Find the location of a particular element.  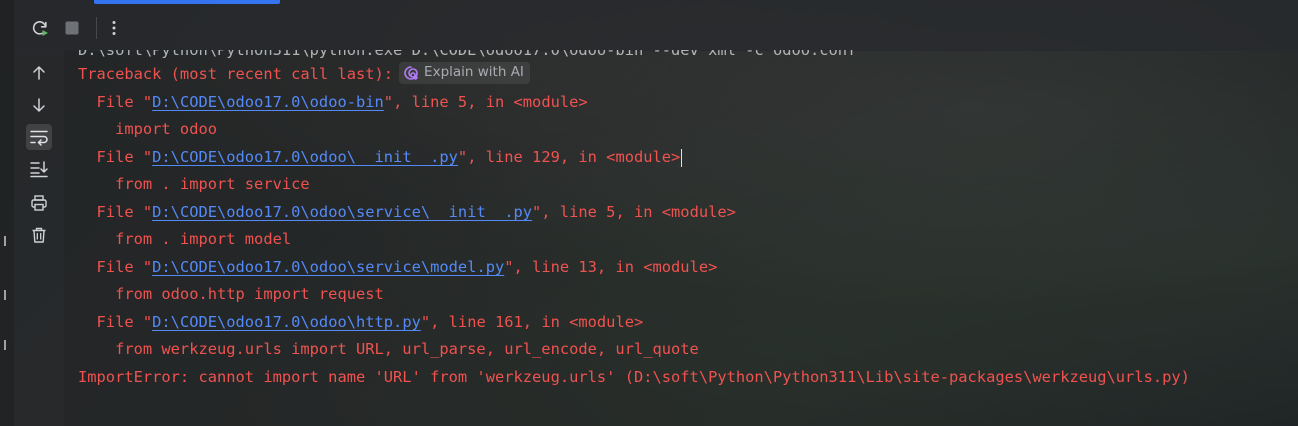

trash-icon is located at coordinates (39, 235).